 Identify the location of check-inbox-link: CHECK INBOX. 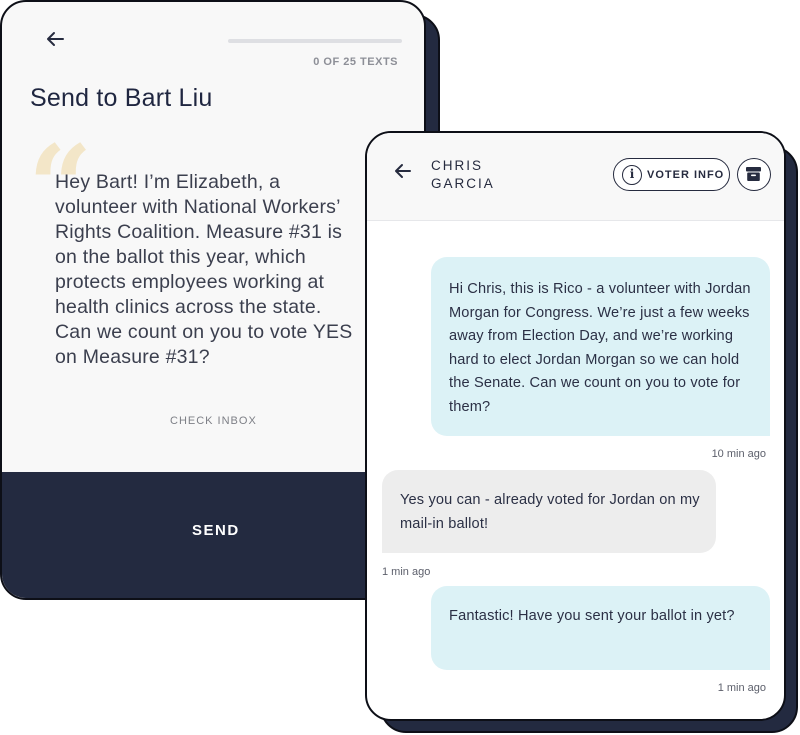
(213, 421).